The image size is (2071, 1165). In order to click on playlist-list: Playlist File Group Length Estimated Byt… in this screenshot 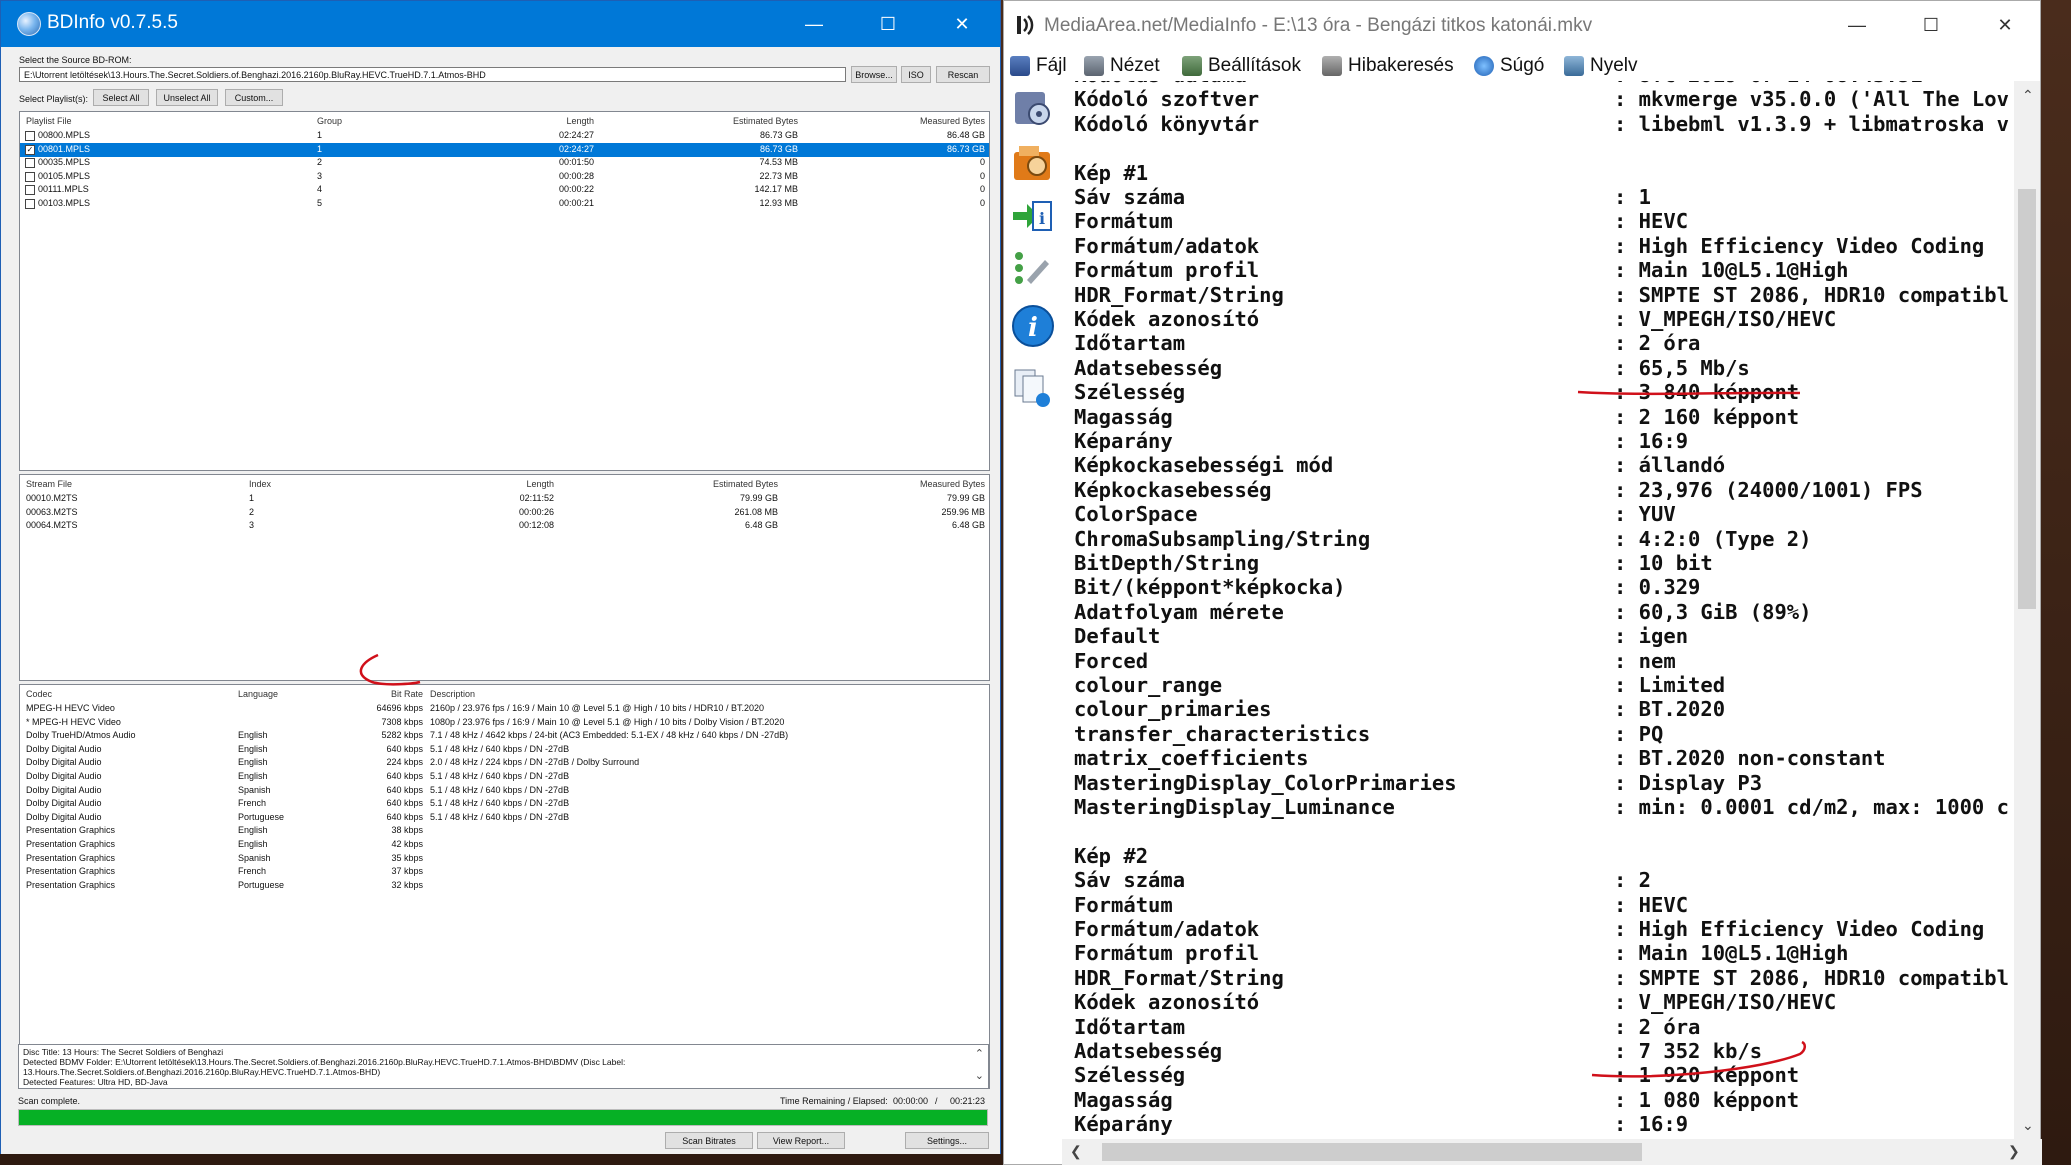, I will do `click(504, 291)`.